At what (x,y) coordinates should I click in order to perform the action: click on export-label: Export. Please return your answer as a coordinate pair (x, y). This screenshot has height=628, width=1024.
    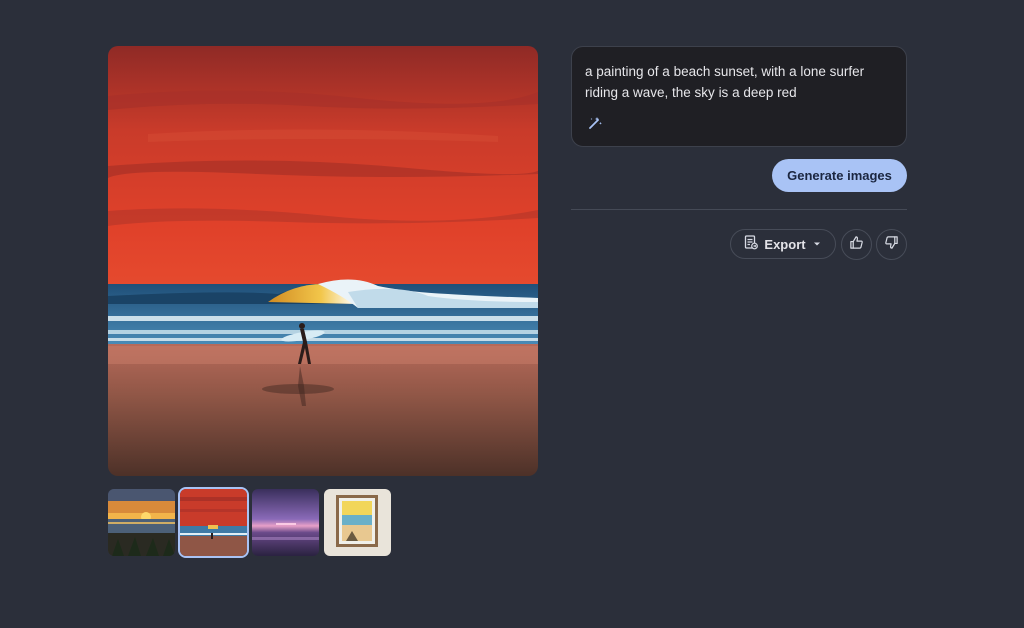
    Looking at the image, I should click on (785, 244).